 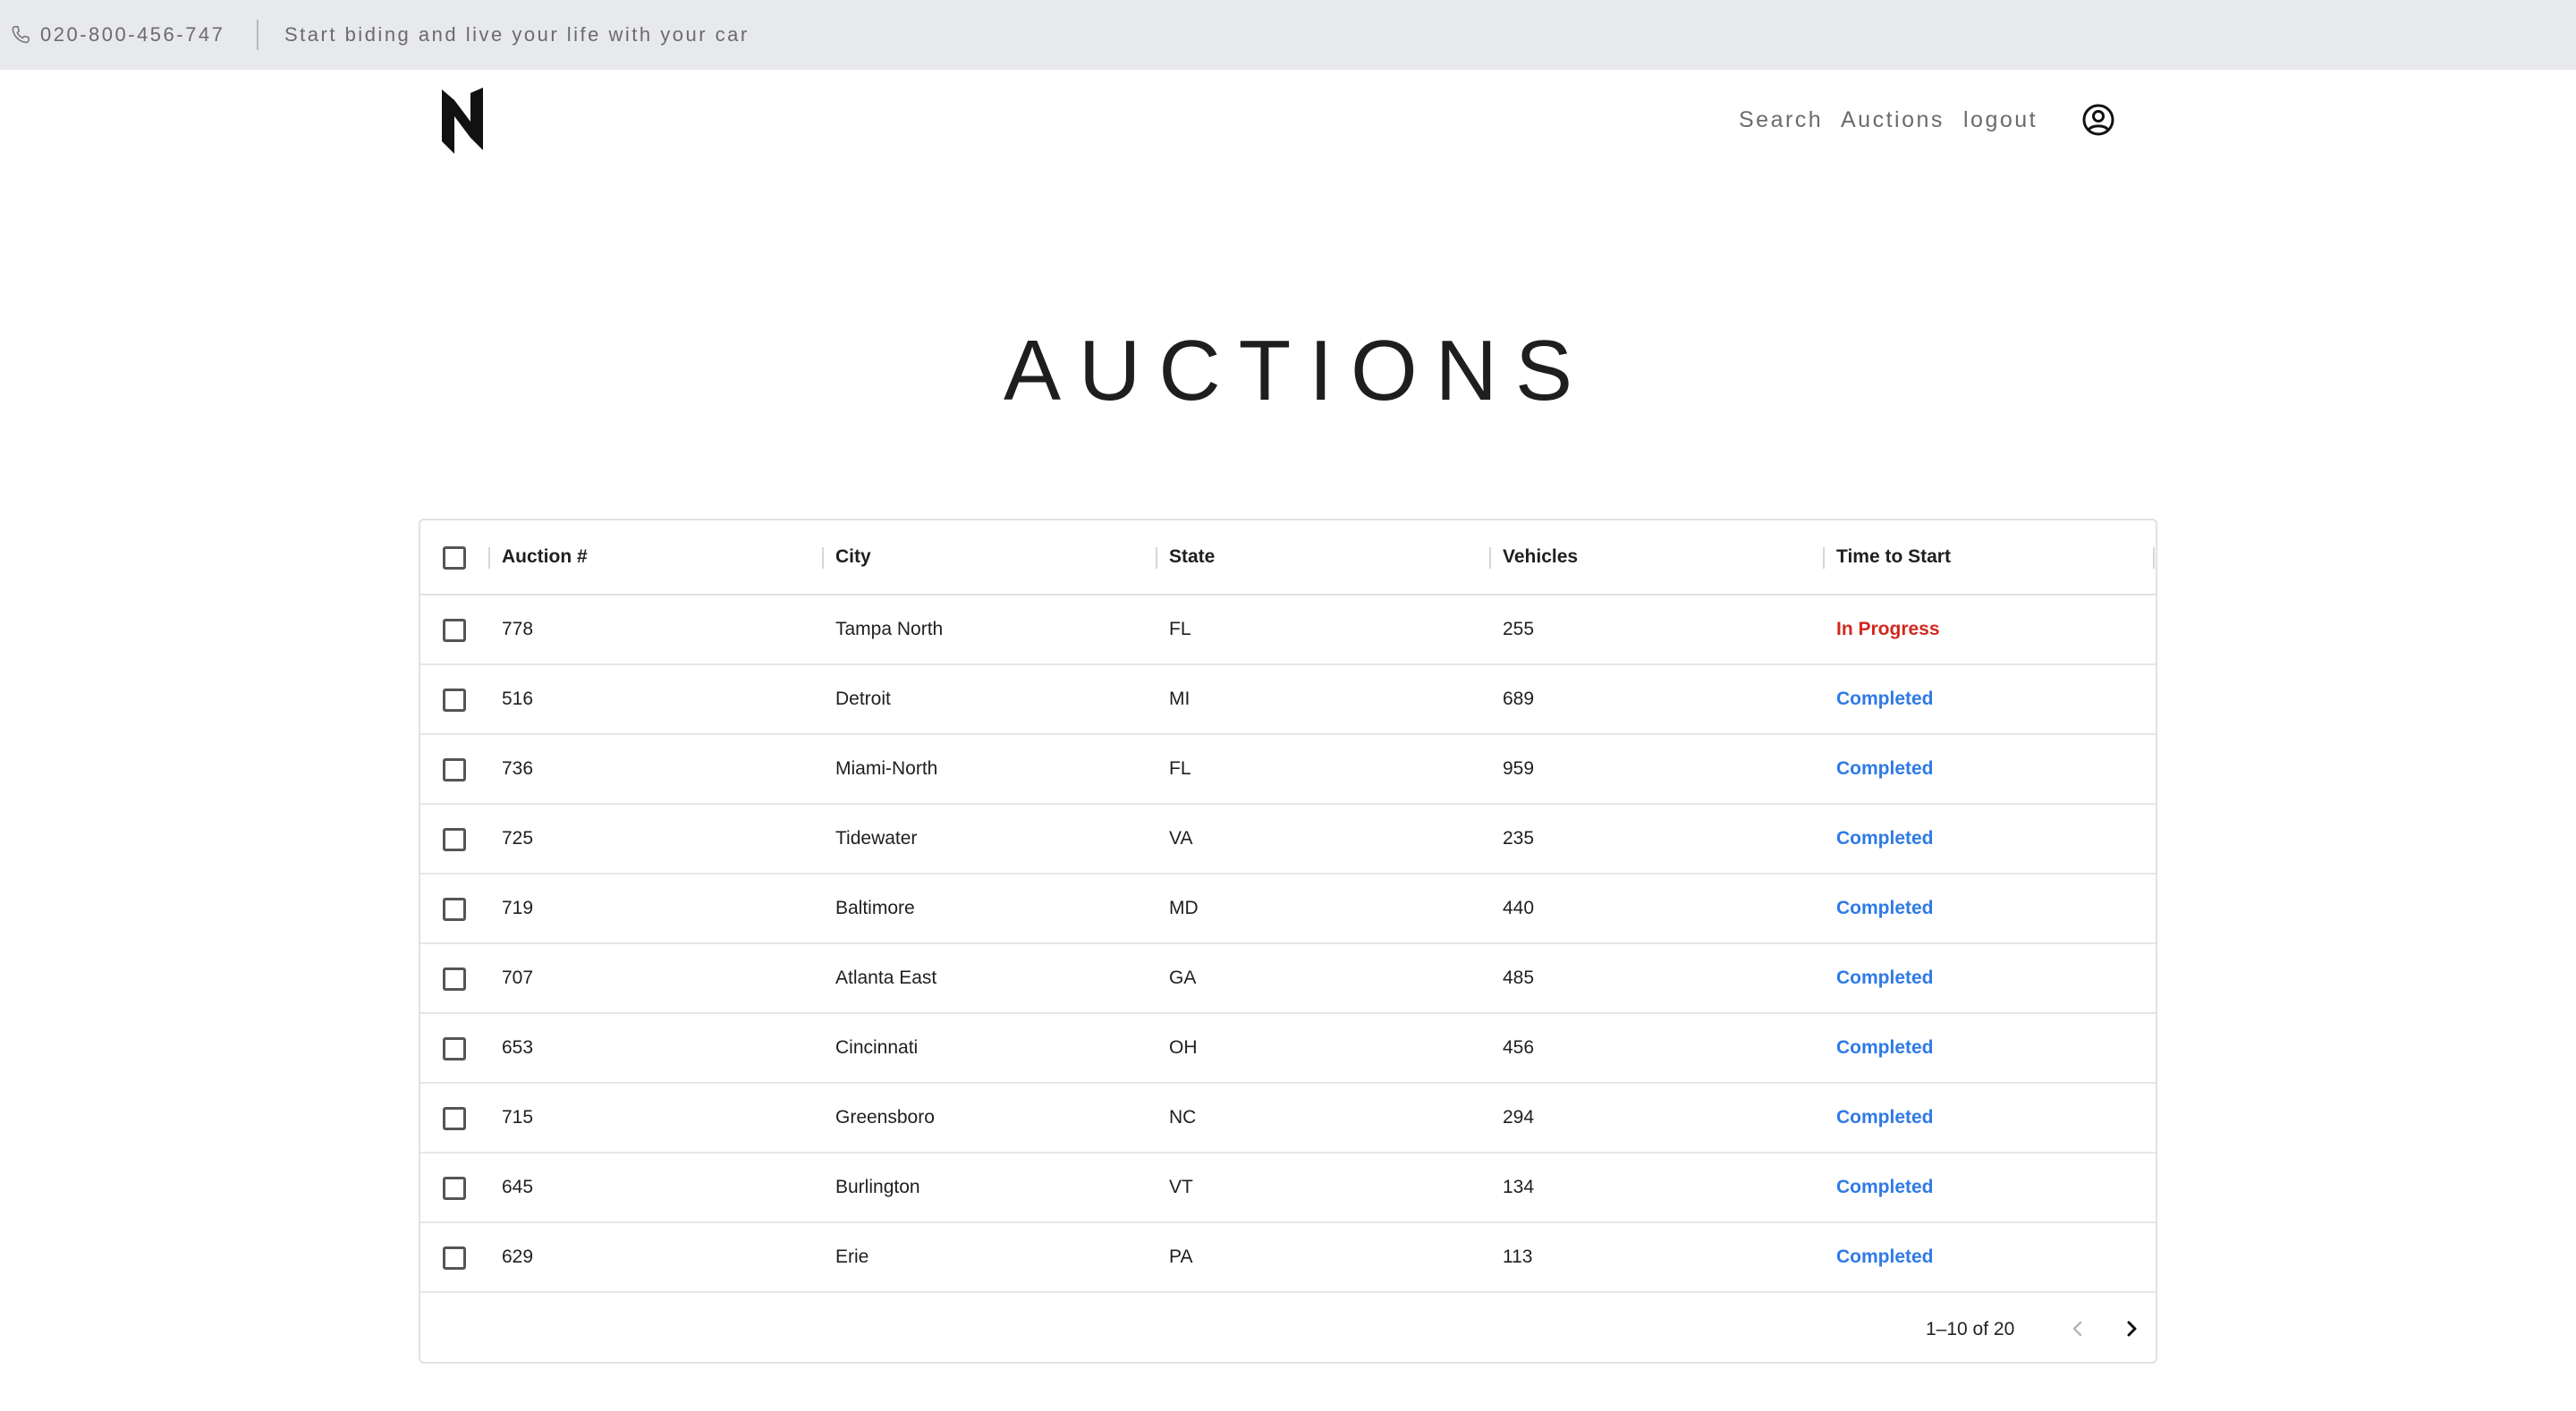 I want to click on column-header-time-to-start: Time to Start, so click(x=1893, y=557).